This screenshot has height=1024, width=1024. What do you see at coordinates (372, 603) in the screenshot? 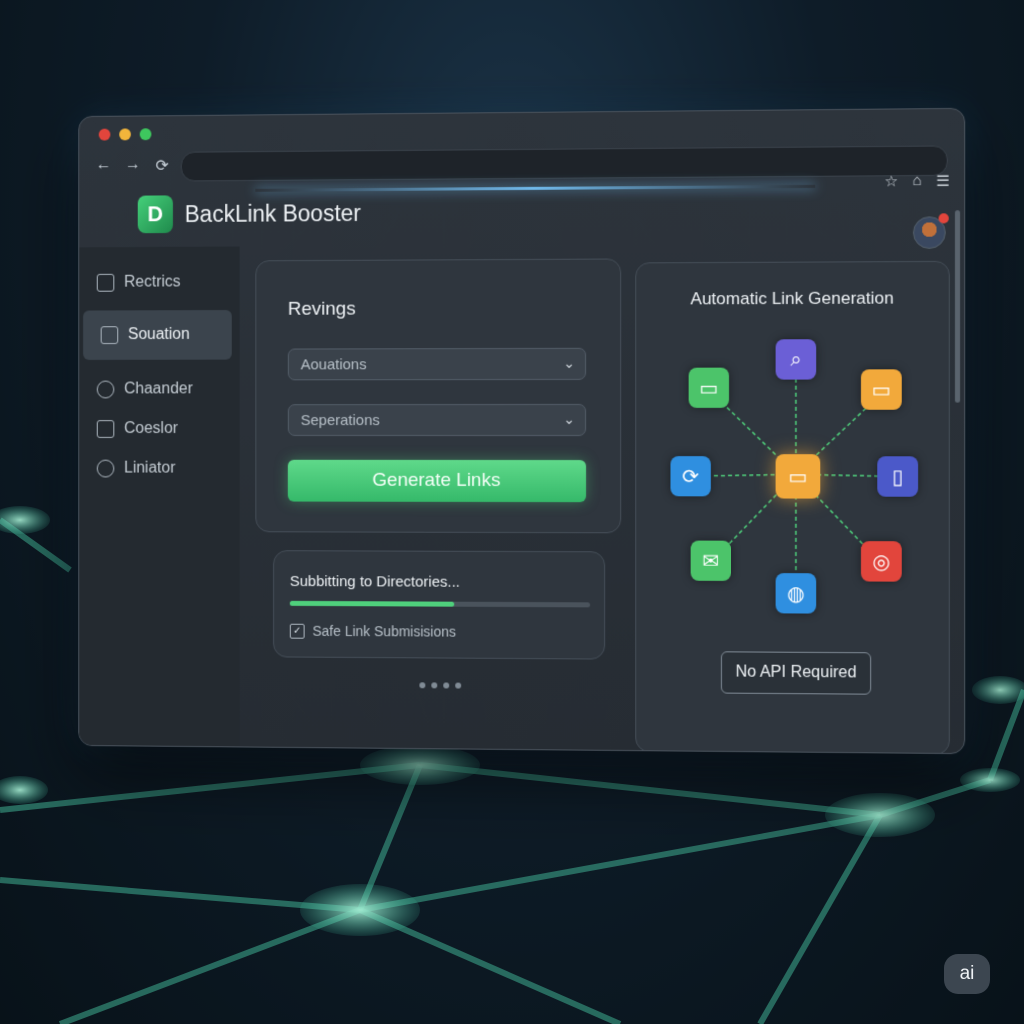
I see `progress-fill` at bounding box center [372, 603].